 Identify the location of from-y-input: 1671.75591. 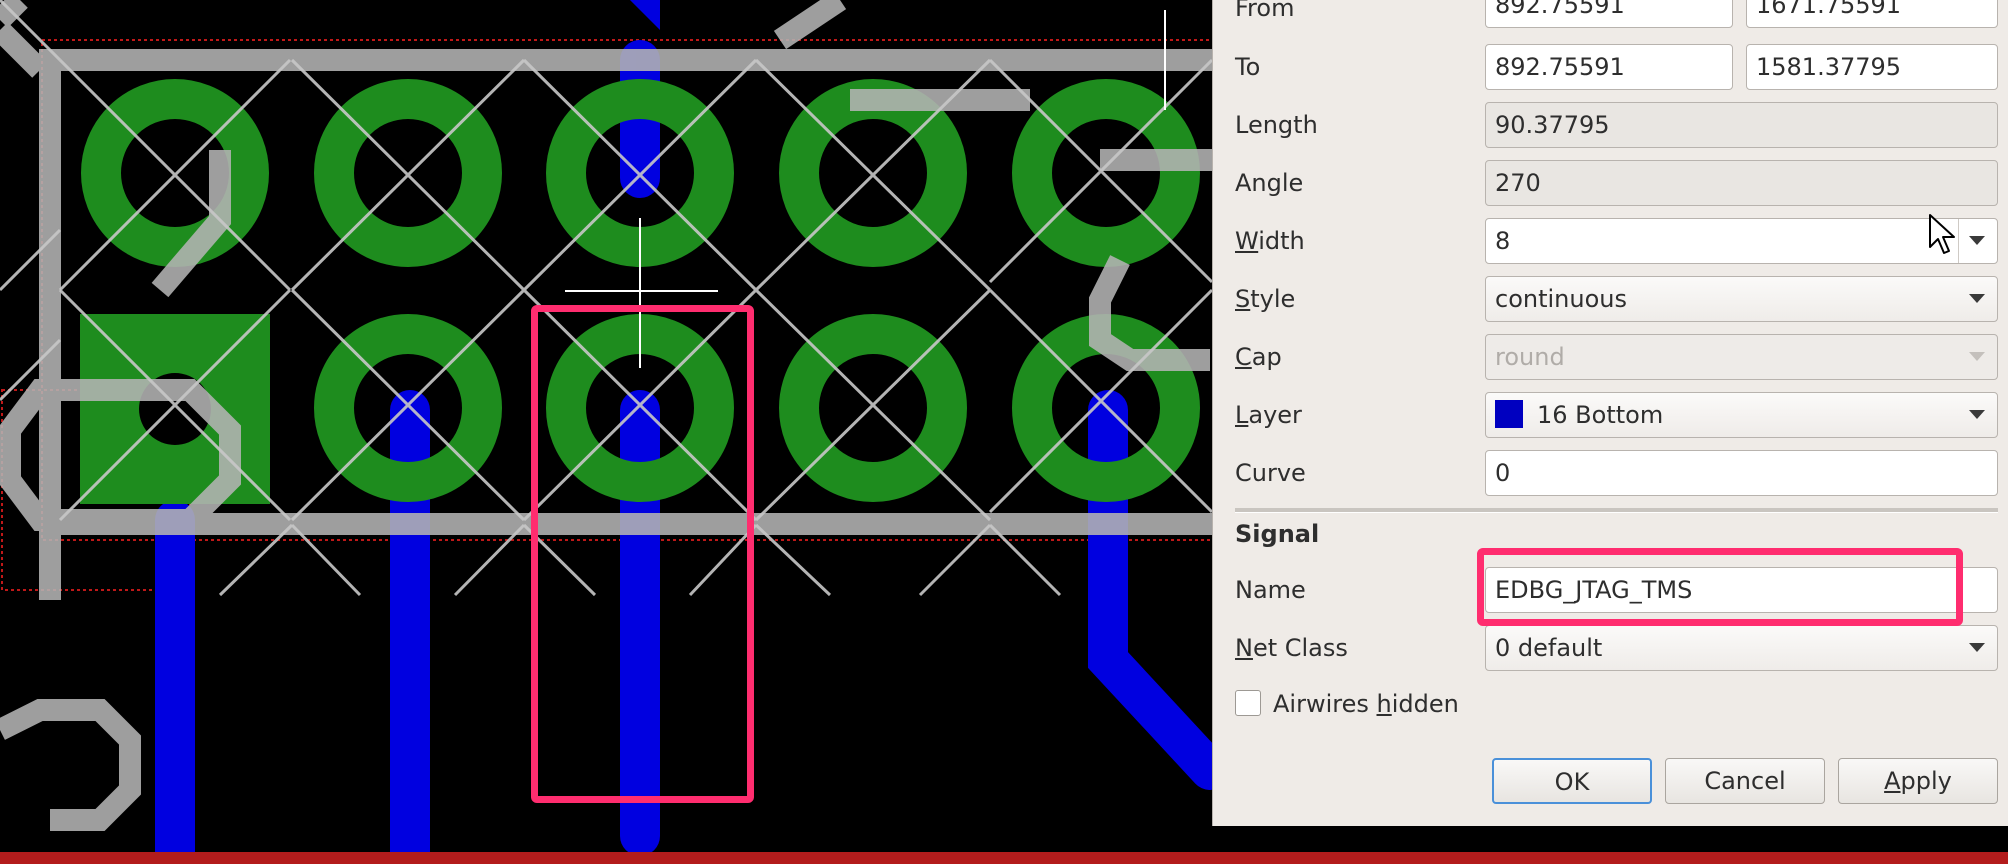
(1872, 14).